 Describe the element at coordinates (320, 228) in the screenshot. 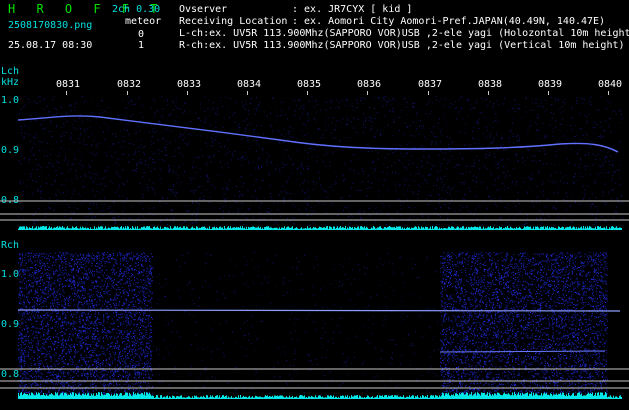

I see `lch-level-bars` at that location.